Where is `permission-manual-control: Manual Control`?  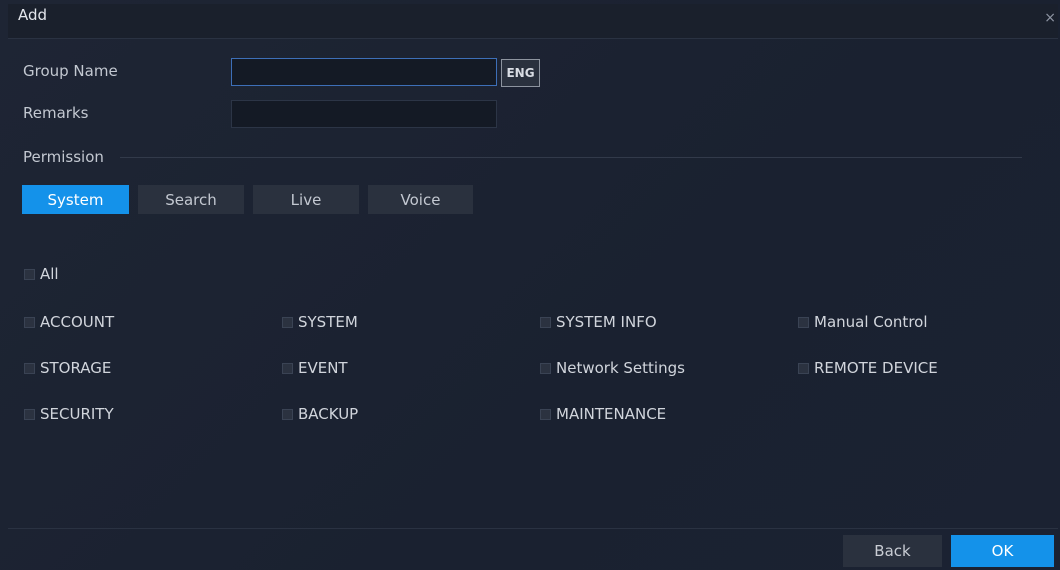 permission-manual-control: Manual Control is located at coordinates (863, 322).